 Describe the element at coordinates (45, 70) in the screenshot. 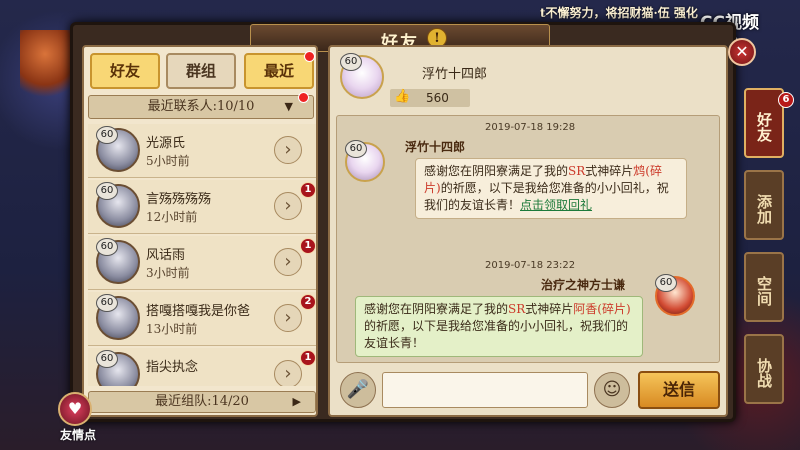

I see `lantern-decoration` at that location.